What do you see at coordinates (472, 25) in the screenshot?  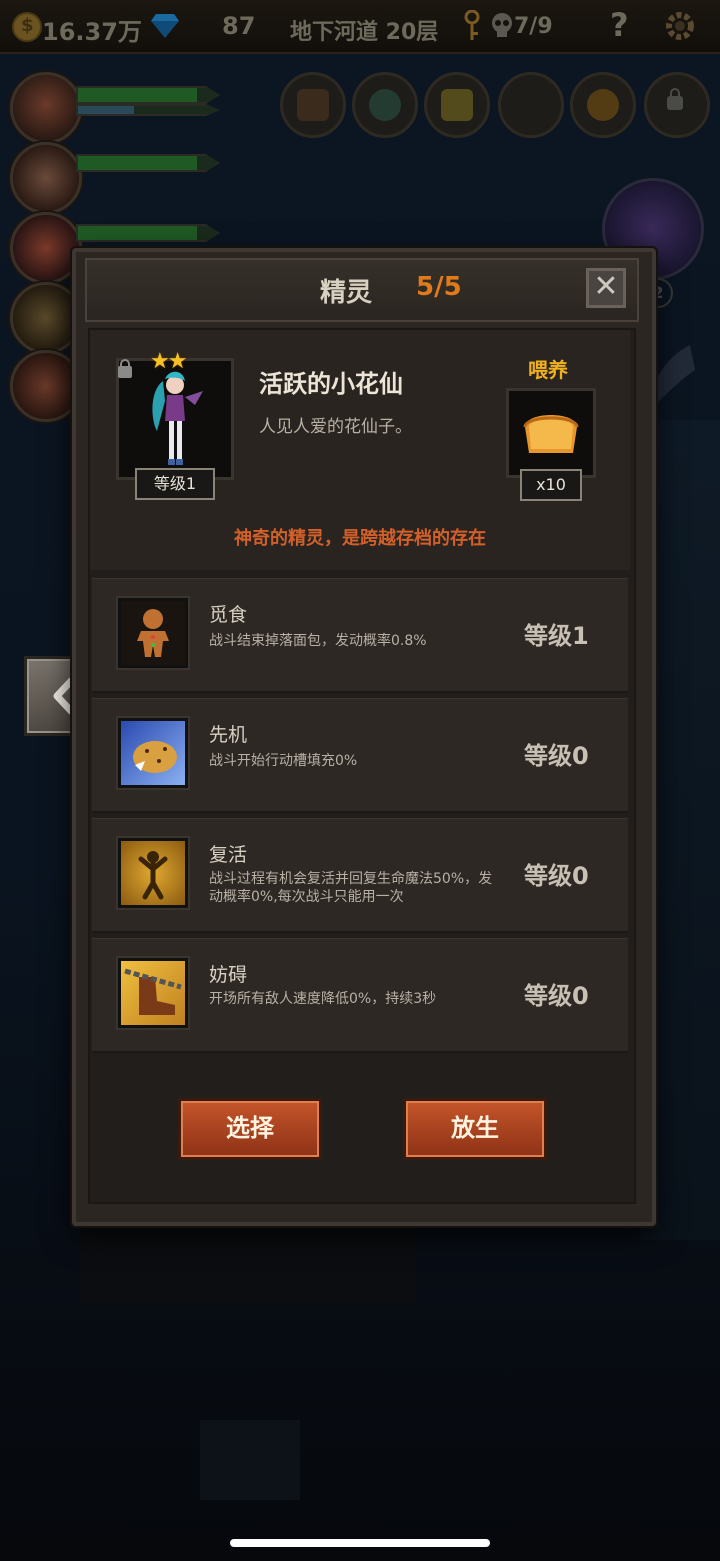 I see `key-icon` at bounding box center [472, 25].